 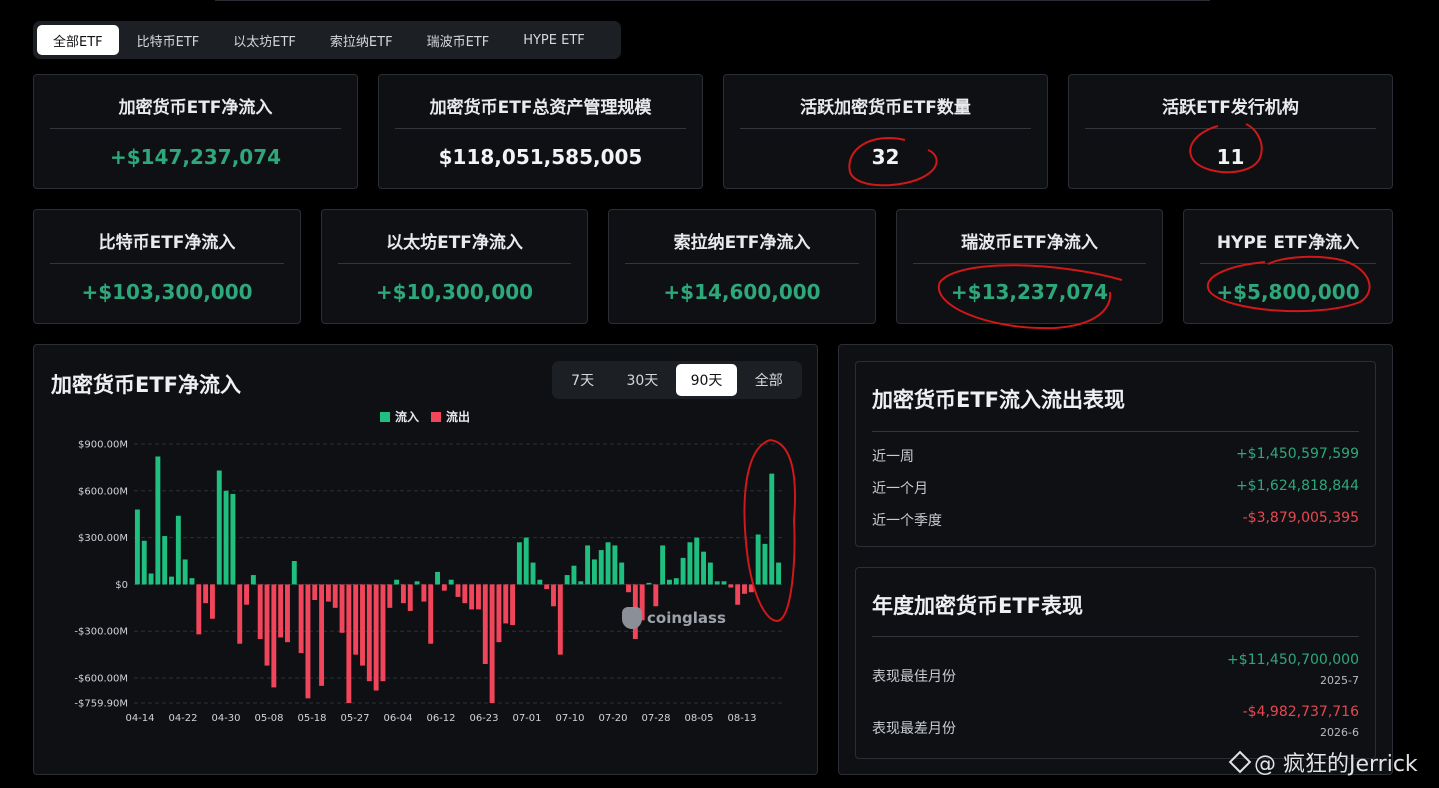 What do you see at coordinates (554, 40) in the screenshot?
I see `tab-hype-etf: HYPE ETF` at bounding box center [554, 40].